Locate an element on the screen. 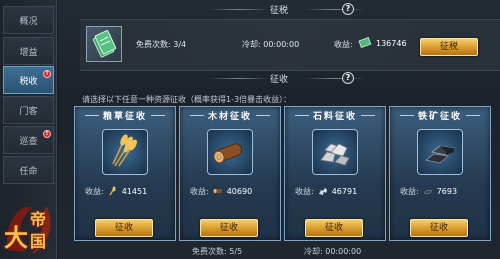  sidebar-item-buffs: 增益 is located at coordinates (28, 51).